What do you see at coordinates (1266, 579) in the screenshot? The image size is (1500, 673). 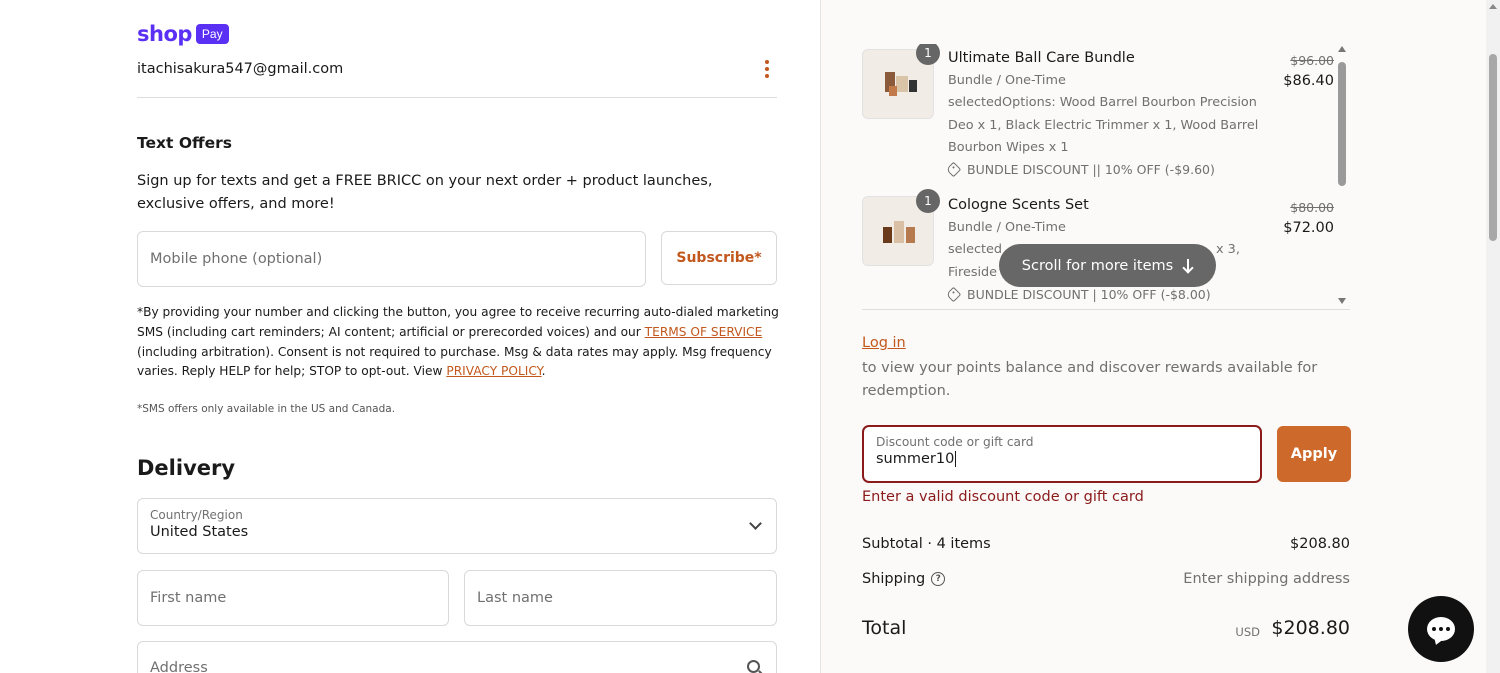 I see `shipping-value: Enter shipping address` at bounding box center [1266, 579].